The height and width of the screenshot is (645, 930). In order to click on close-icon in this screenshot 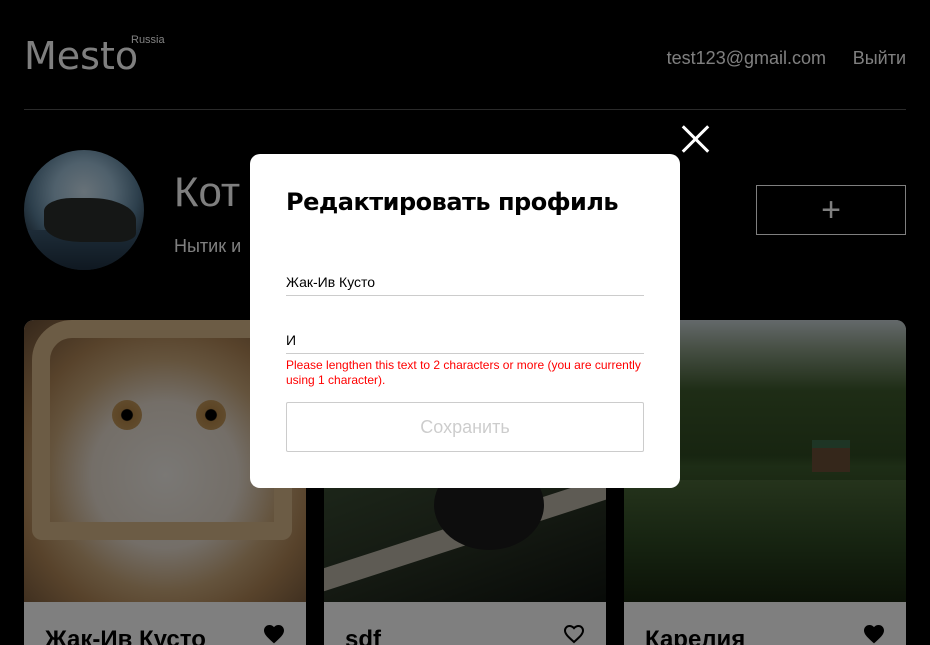, I will do `click(695, 139)`.